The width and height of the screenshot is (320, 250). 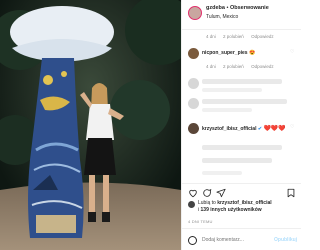 I want to click on heart-icon, so click(x=193, y=193).